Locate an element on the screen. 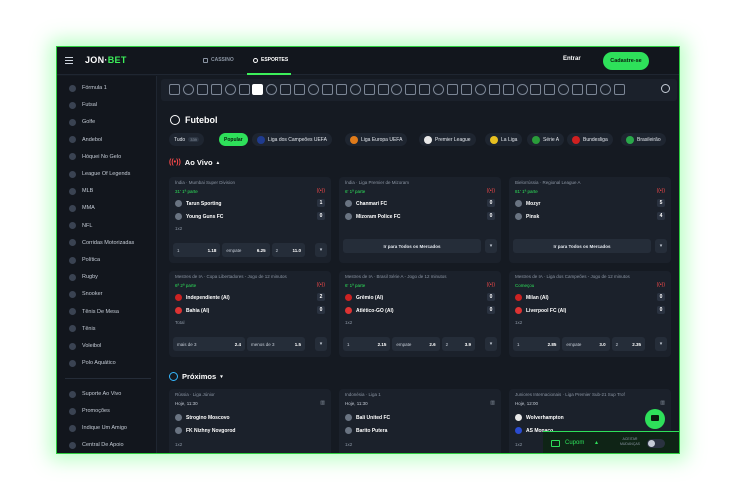  next-section-title: Próximos ▾ is located at coordinates (196, 376).